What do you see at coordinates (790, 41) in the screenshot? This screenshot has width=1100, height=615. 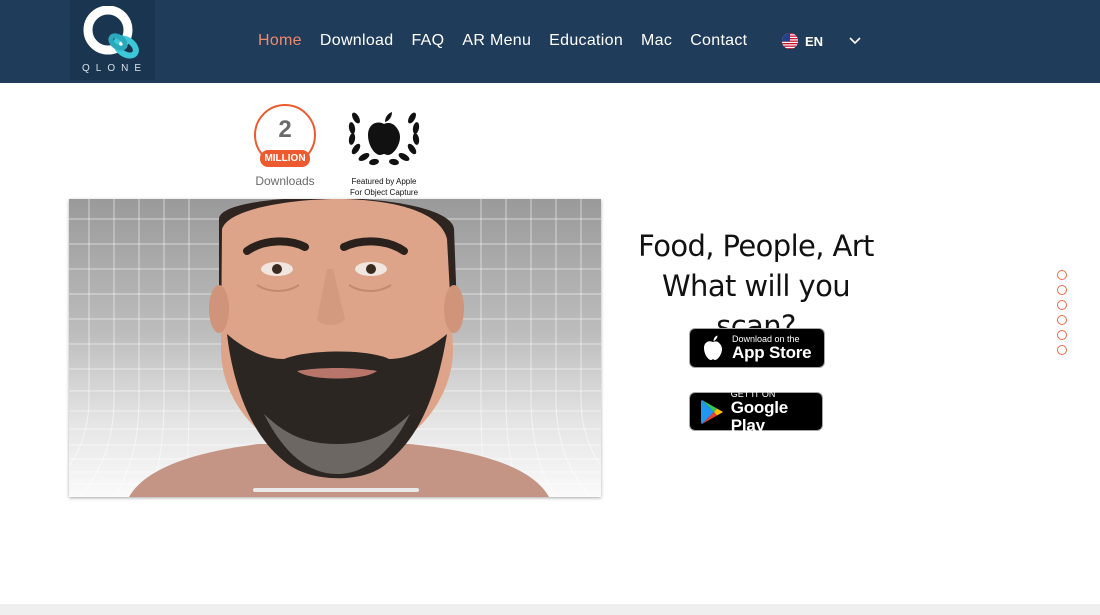 I see `us-flag-icon` at bounding box center [790, 41].